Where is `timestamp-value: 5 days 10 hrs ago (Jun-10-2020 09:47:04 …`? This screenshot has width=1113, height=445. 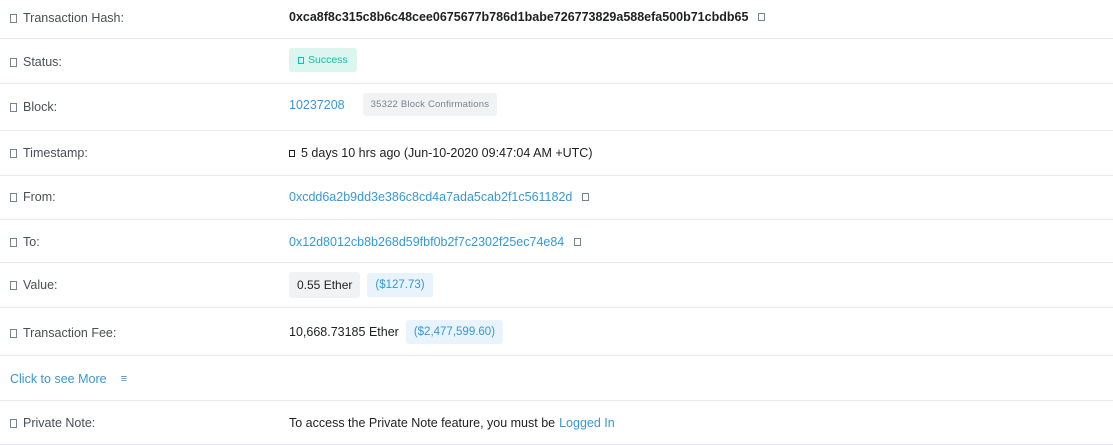
timestamp-value: 5 days 10 hrs ago (Jun-10-2020 09:47:04 … is located at coordinates (447, 153).